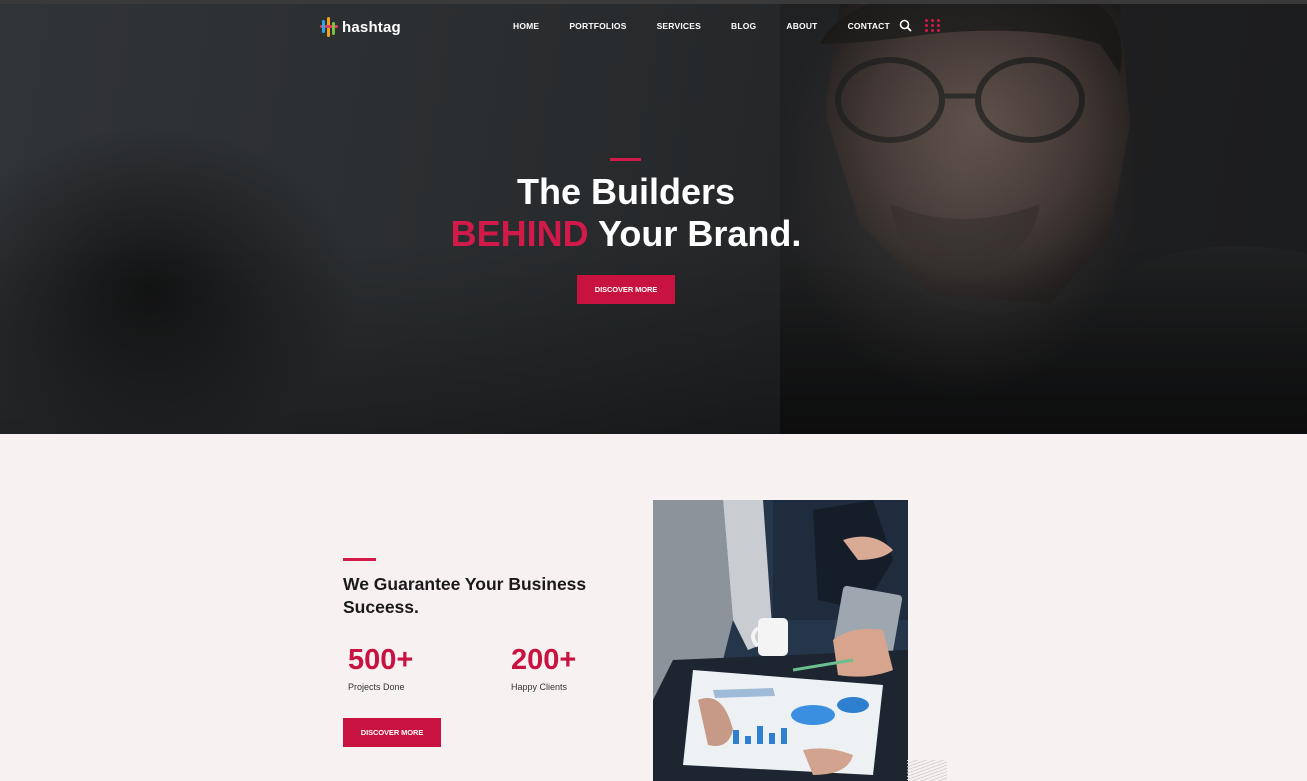  Describe the element at coordinates (932, 25) in the screenshot. I see `grid-dots-icon` at that location.